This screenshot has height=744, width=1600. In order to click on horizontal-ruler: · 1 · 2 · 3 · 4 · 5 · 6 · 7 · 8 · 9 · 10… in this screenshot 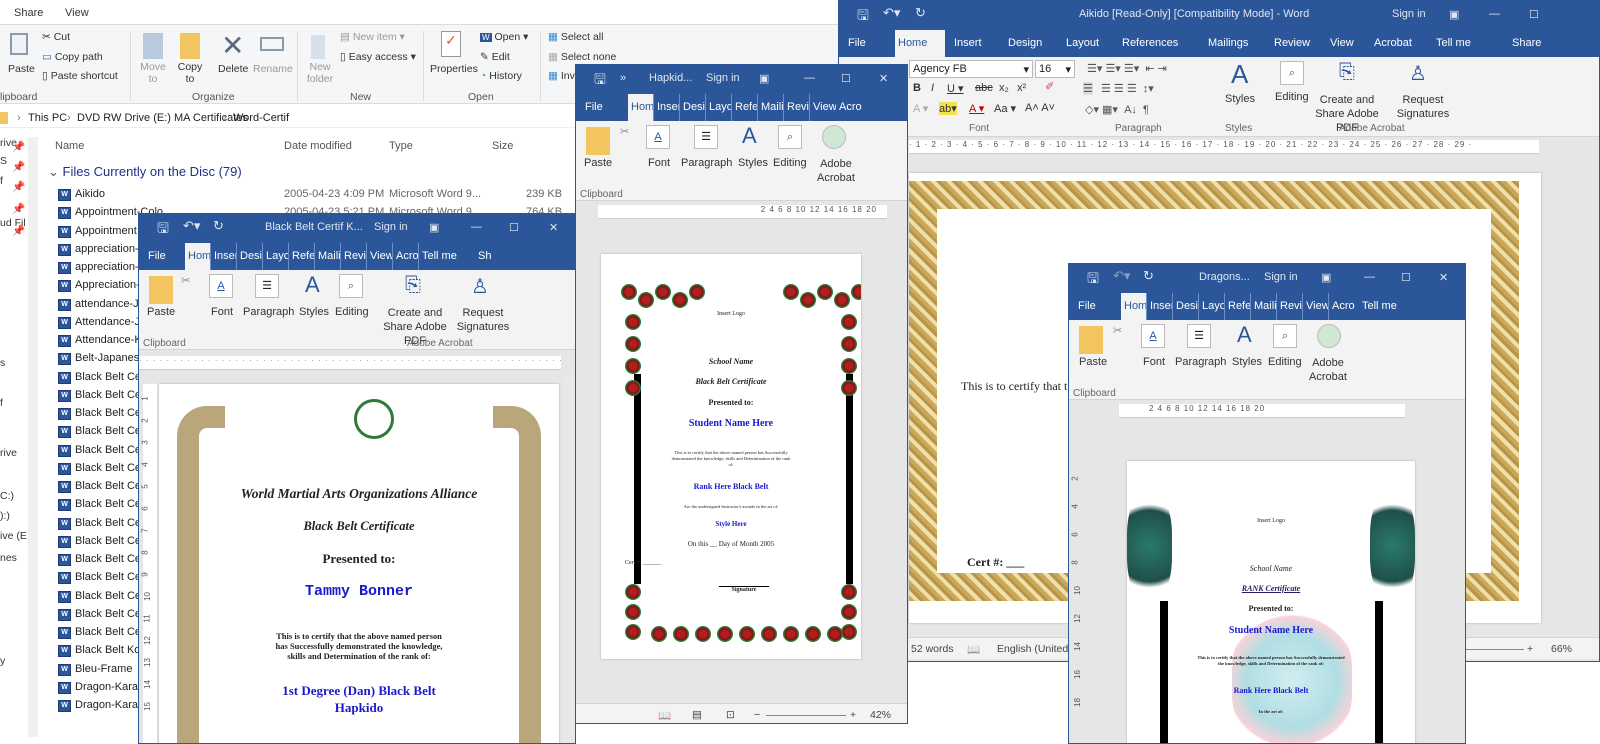, I will do `click(1224, 147)`.